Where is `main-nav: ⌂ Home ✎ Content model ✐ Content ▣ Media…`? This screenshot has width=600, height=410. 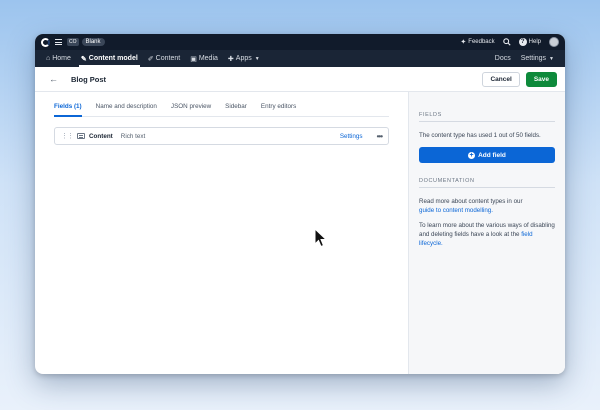
main-nav: ⌂ Home ✎ Content model ✐ Content ▣ Media… is located at coordinates (300, 58).